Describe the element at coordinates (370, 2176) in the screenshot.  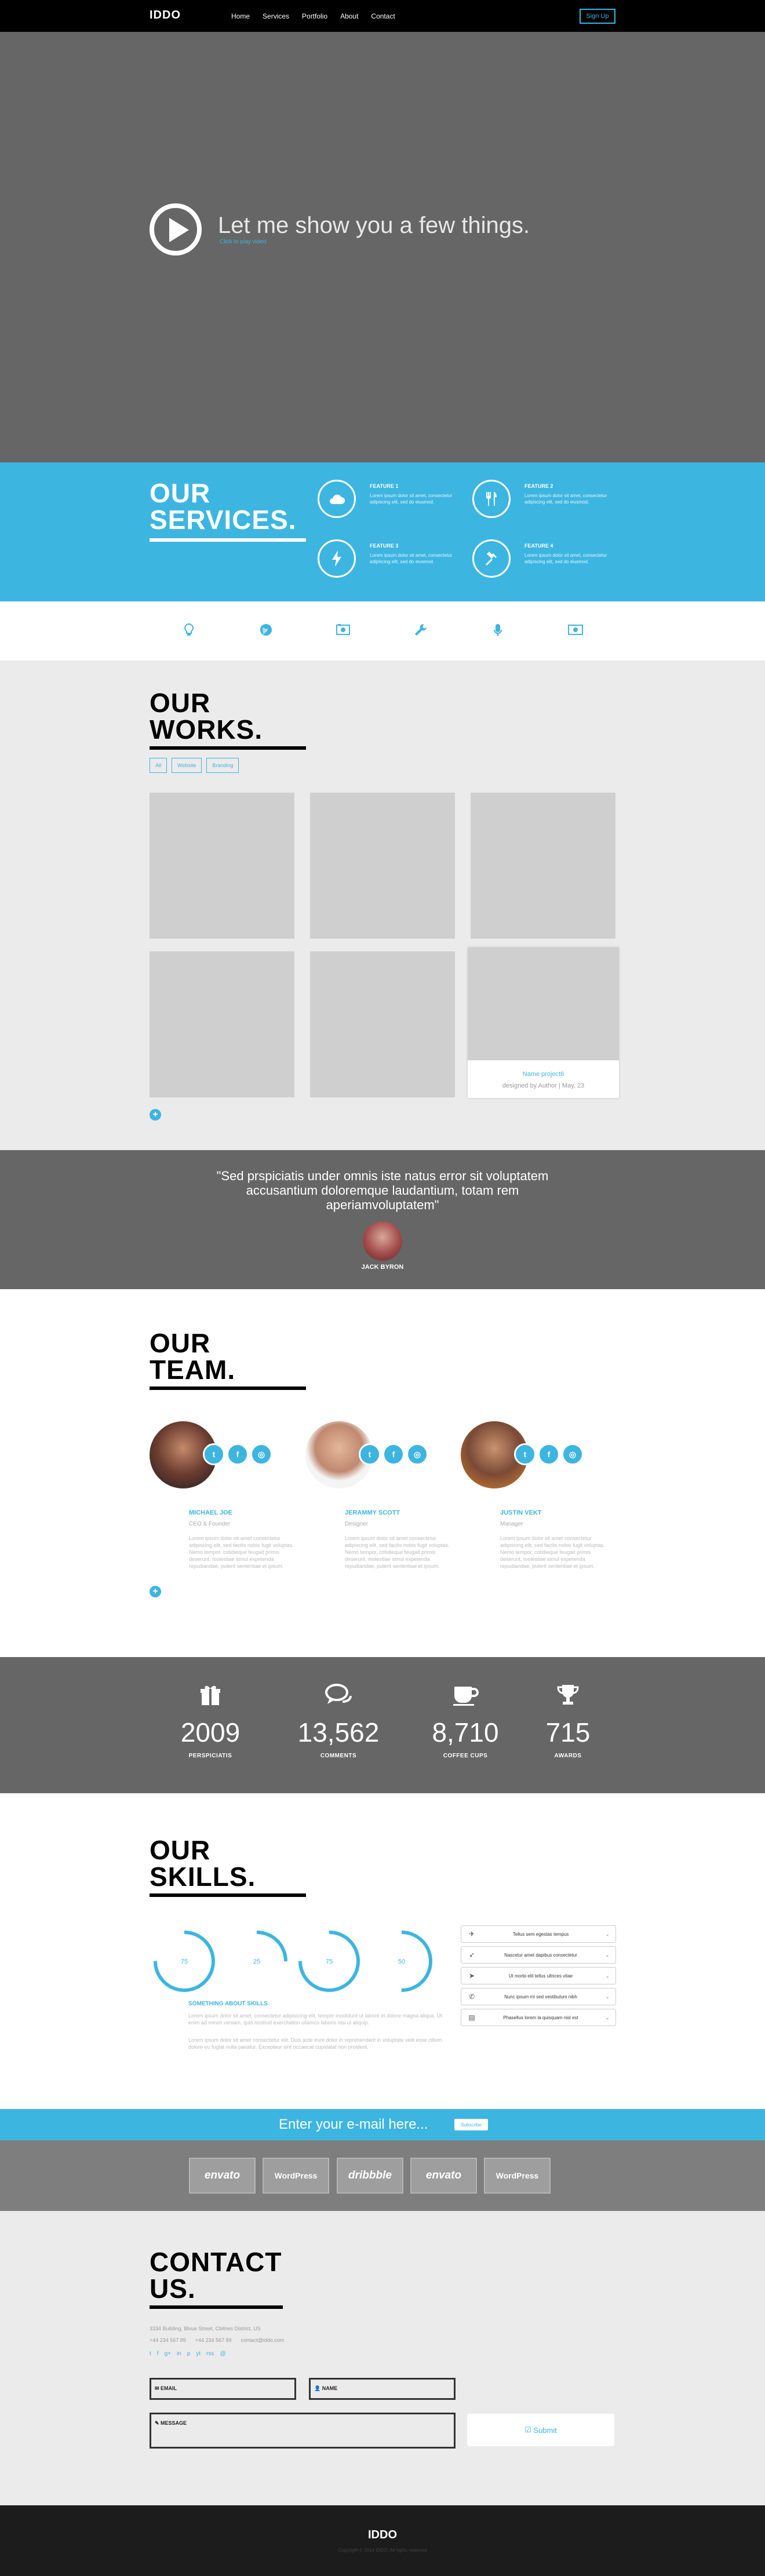
I see `dribbble-logo: dribbble` at that location.